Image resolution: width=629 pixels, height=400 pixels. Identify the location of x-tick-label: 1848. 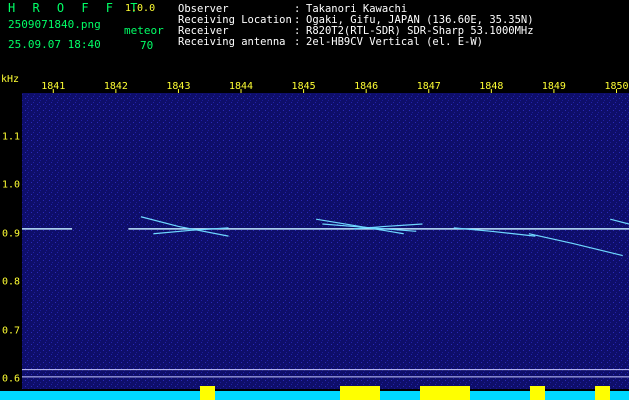
(491, 86).